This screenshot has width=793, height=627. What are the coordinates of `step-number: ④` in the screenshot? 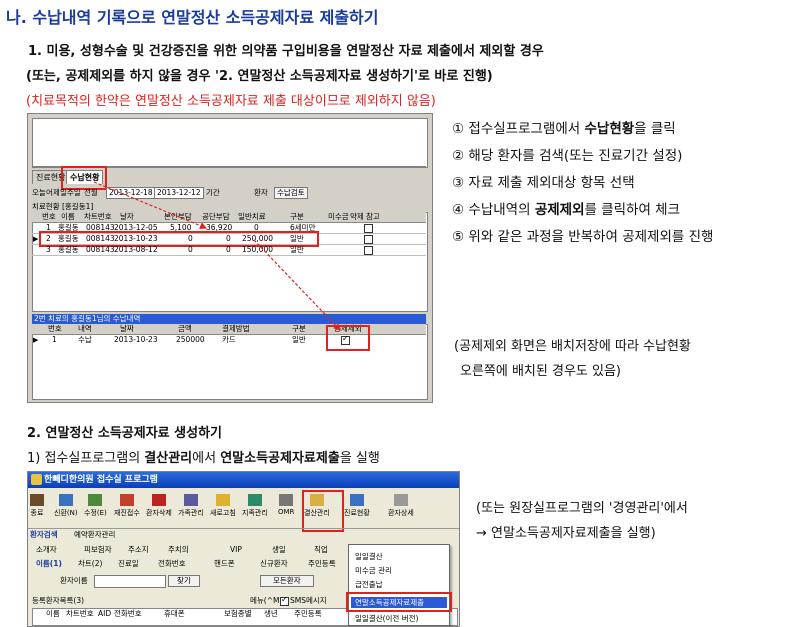 It's located at (458, 210).